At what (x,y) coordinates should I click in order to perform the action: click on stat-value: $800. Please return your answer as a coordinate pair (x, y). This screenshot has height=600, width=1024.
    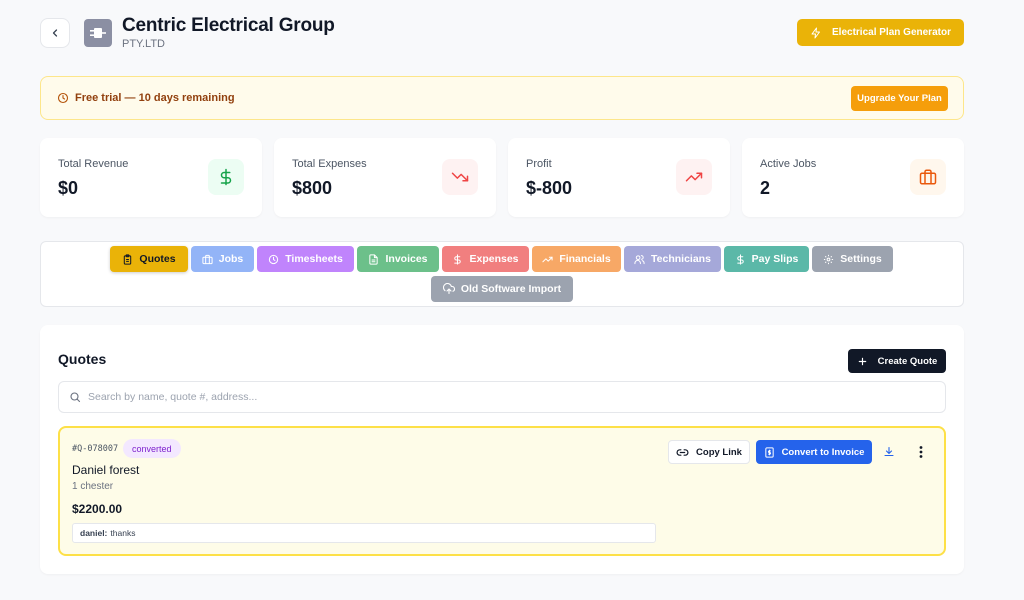
    Looking at the image, I should click on (312, 188).